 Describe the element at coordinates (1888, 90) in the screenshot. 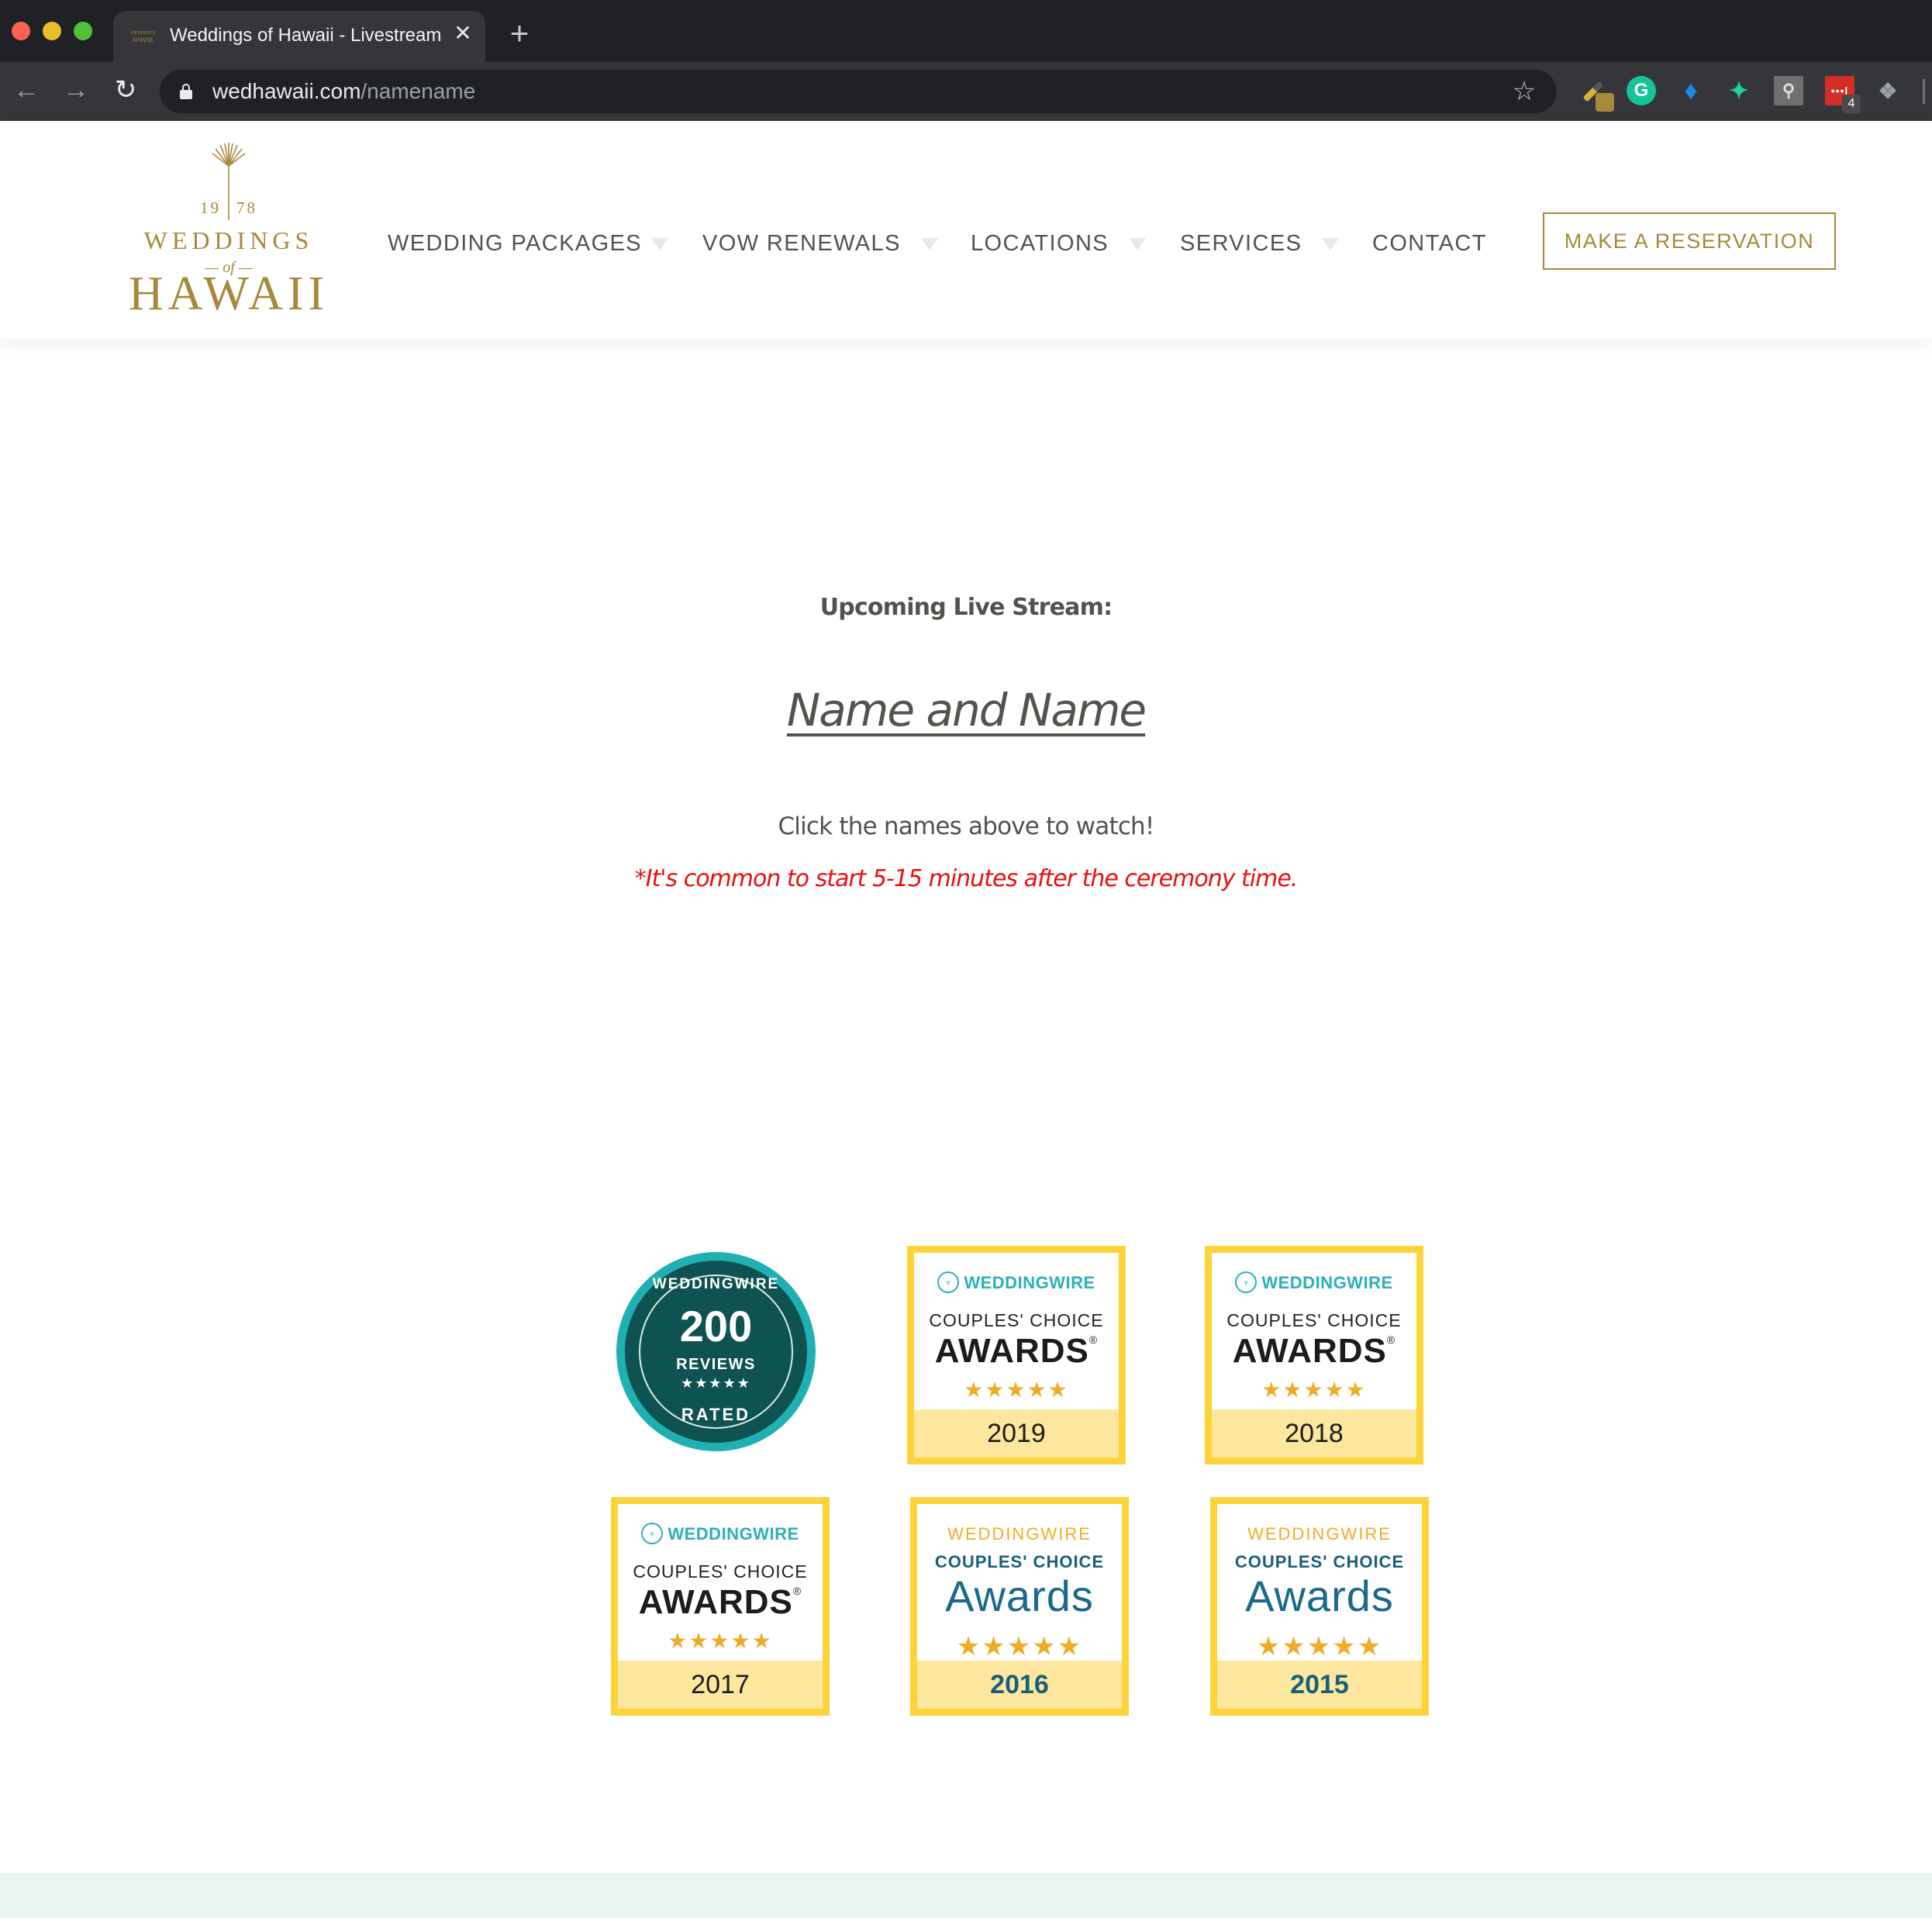

I see `dropbox-extension-icon: ❖` at that location.